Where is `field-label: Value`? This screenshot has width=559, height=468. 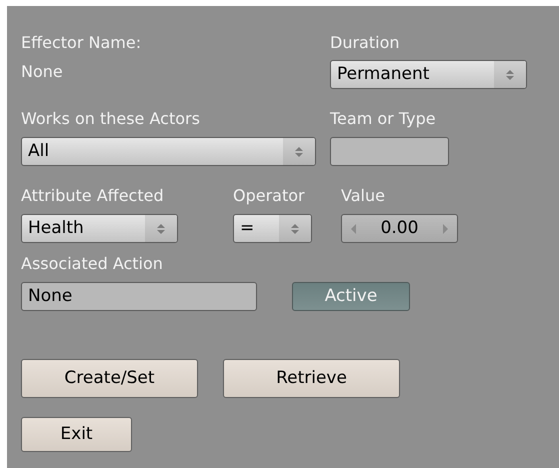 field-label: Value is located at coordinates (363, 196).